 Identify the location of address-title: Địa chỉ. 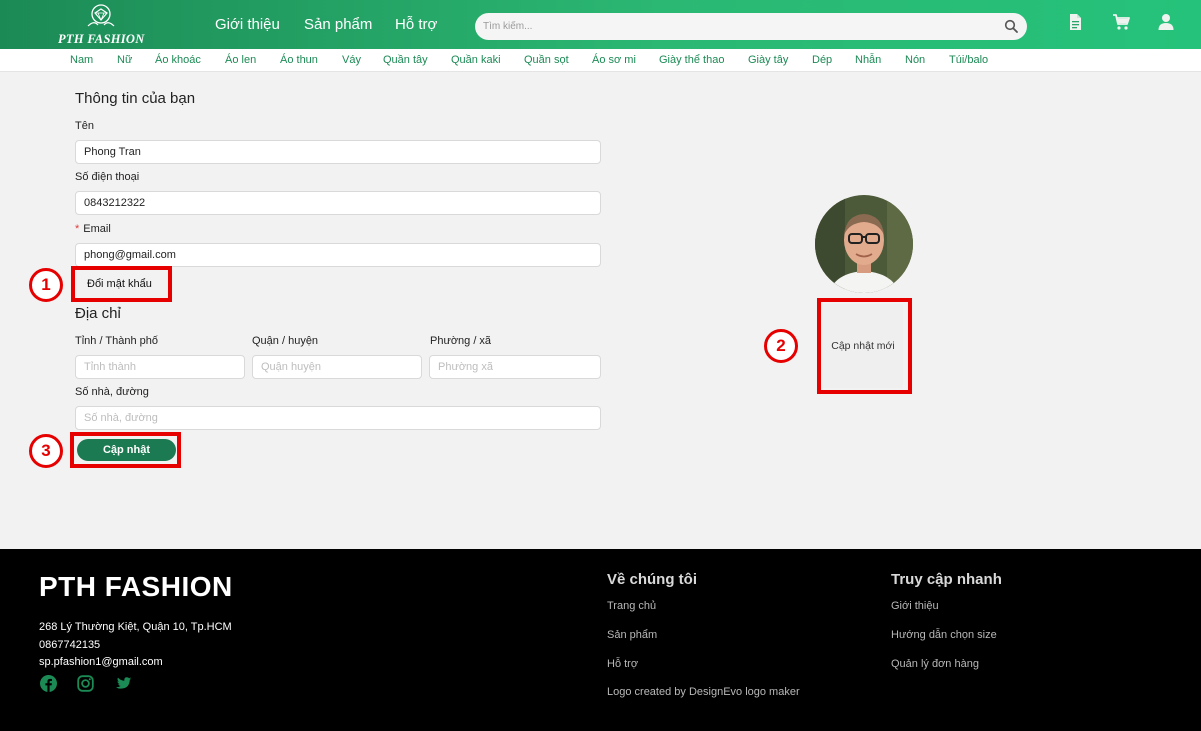
(98, 313).